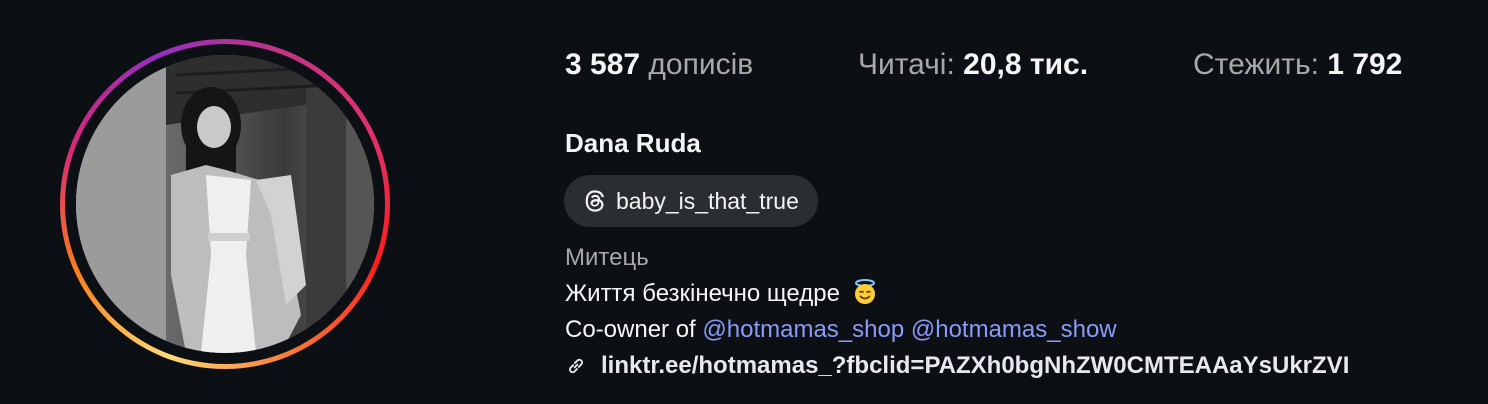  I want to click on posts-count: 3 587 дописів, so click(659, 65).